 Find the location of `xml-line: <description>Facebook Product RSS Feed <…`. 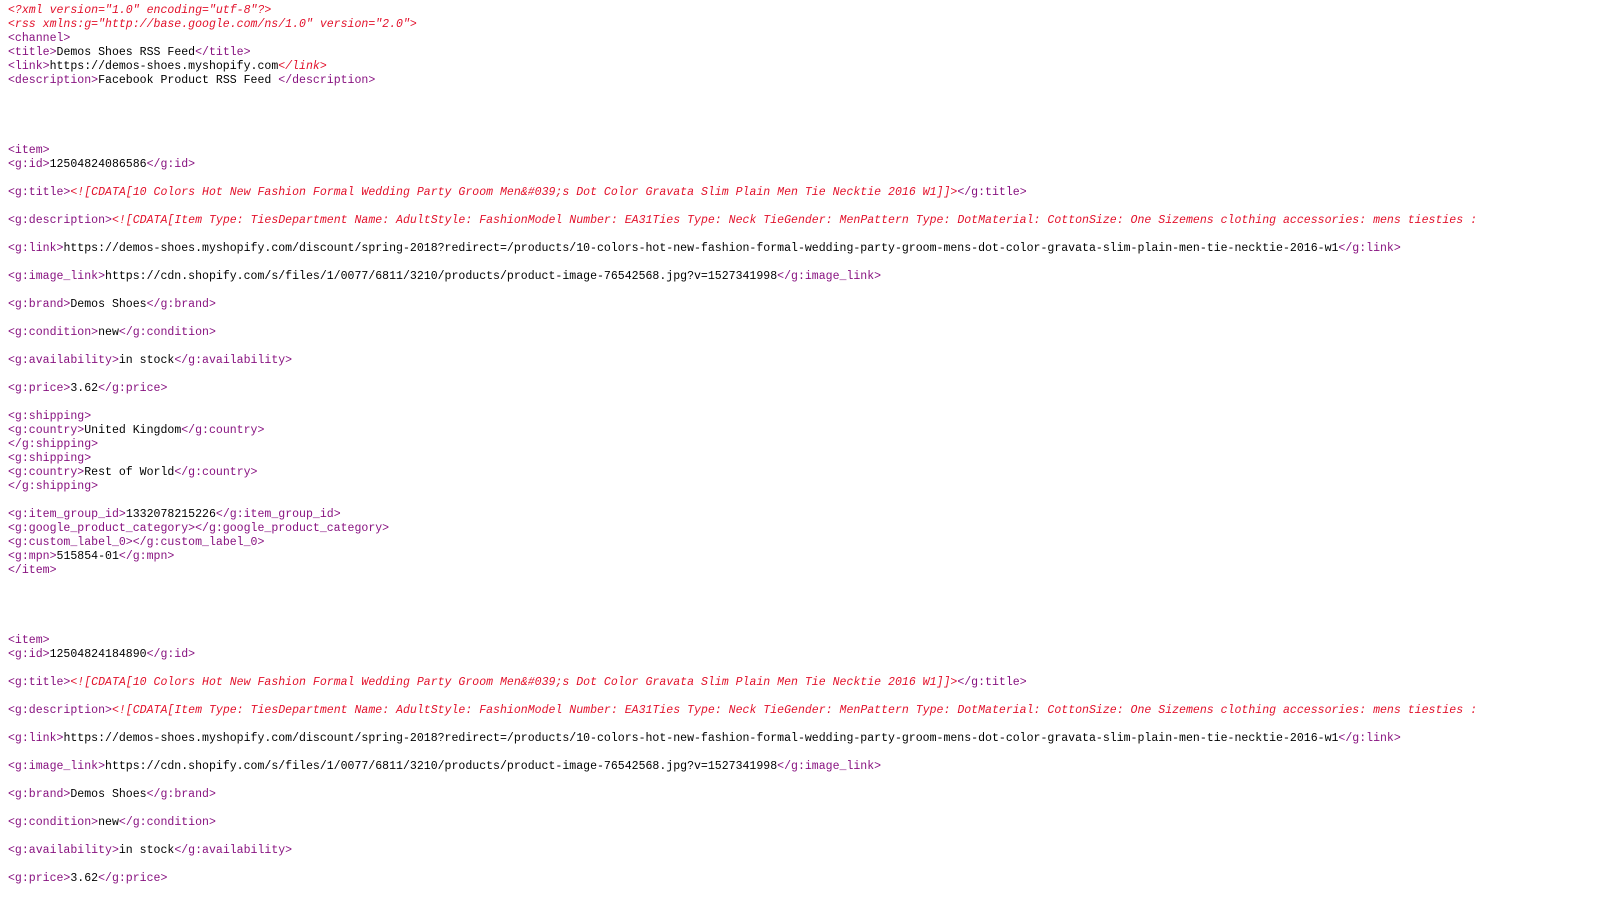

xml-line: <description>Facebook Product RSS Feed <… is located at coordinates (804, 81).